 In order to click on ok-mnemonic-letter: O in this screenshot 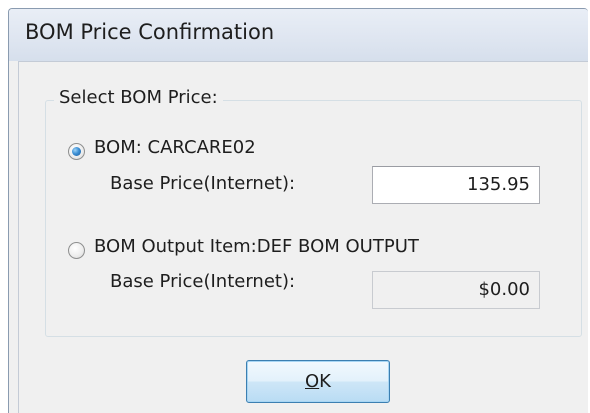, I will do `click(312, 381)`.